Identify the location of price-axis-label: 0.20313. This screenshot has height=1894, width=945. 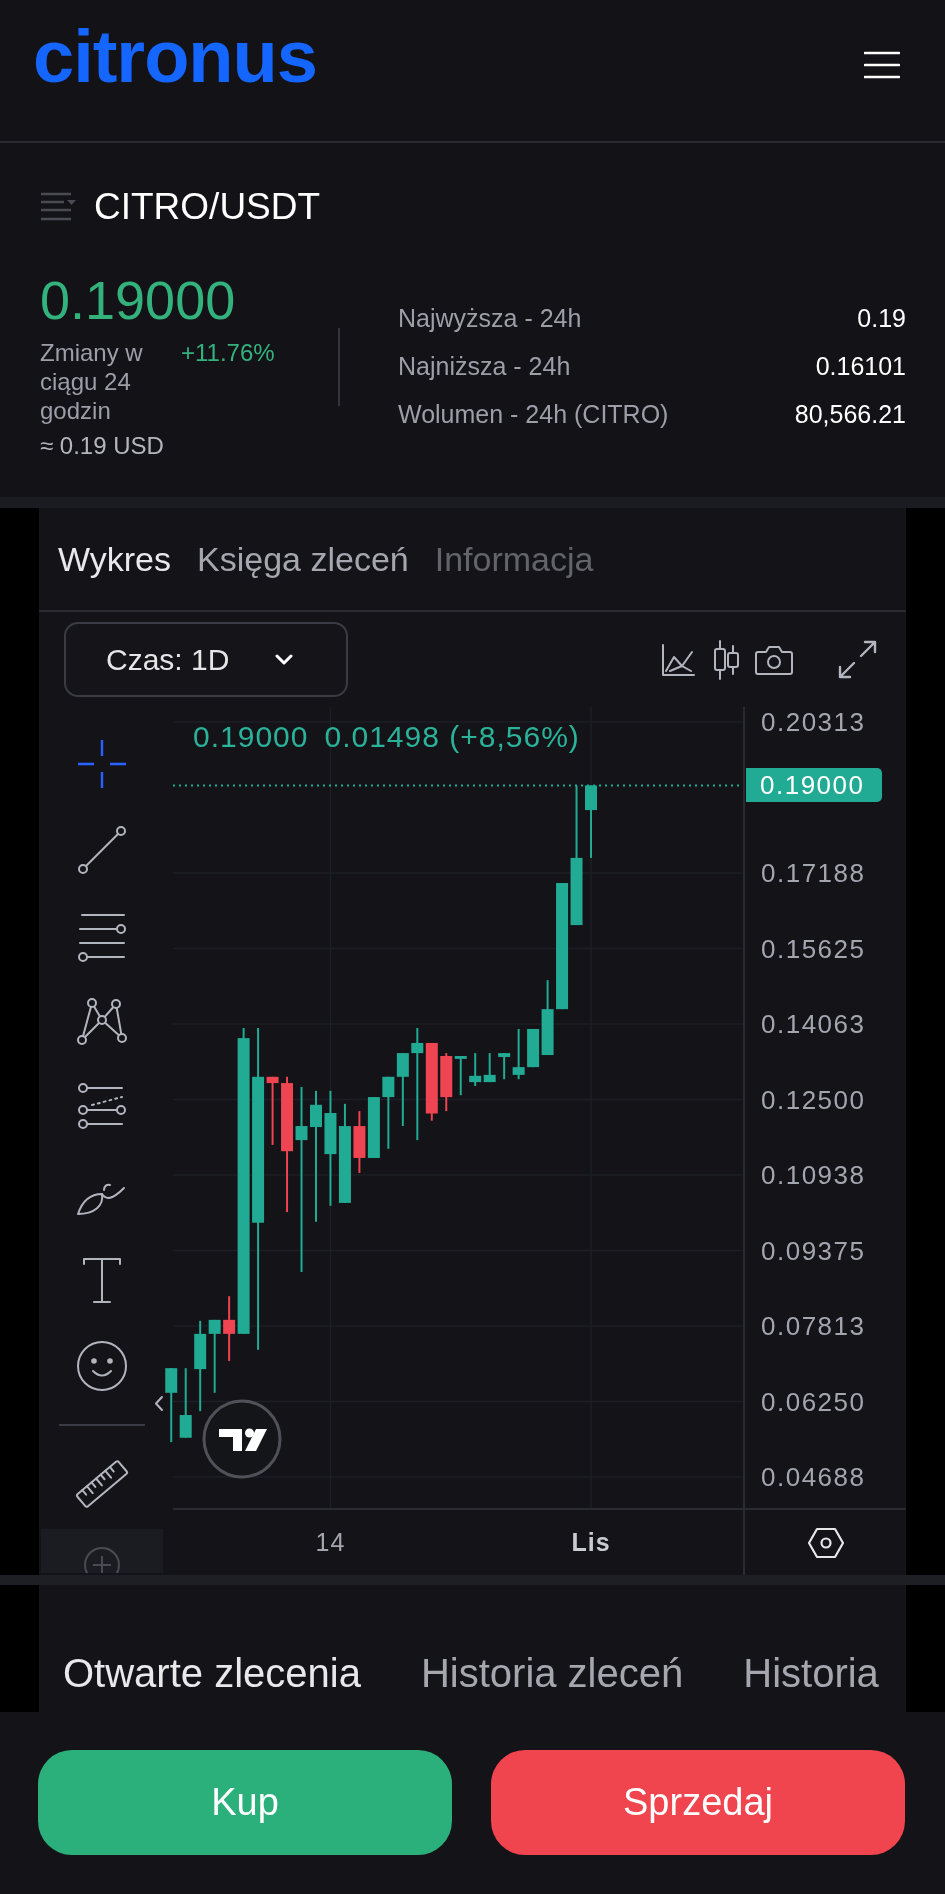
(813, 722).